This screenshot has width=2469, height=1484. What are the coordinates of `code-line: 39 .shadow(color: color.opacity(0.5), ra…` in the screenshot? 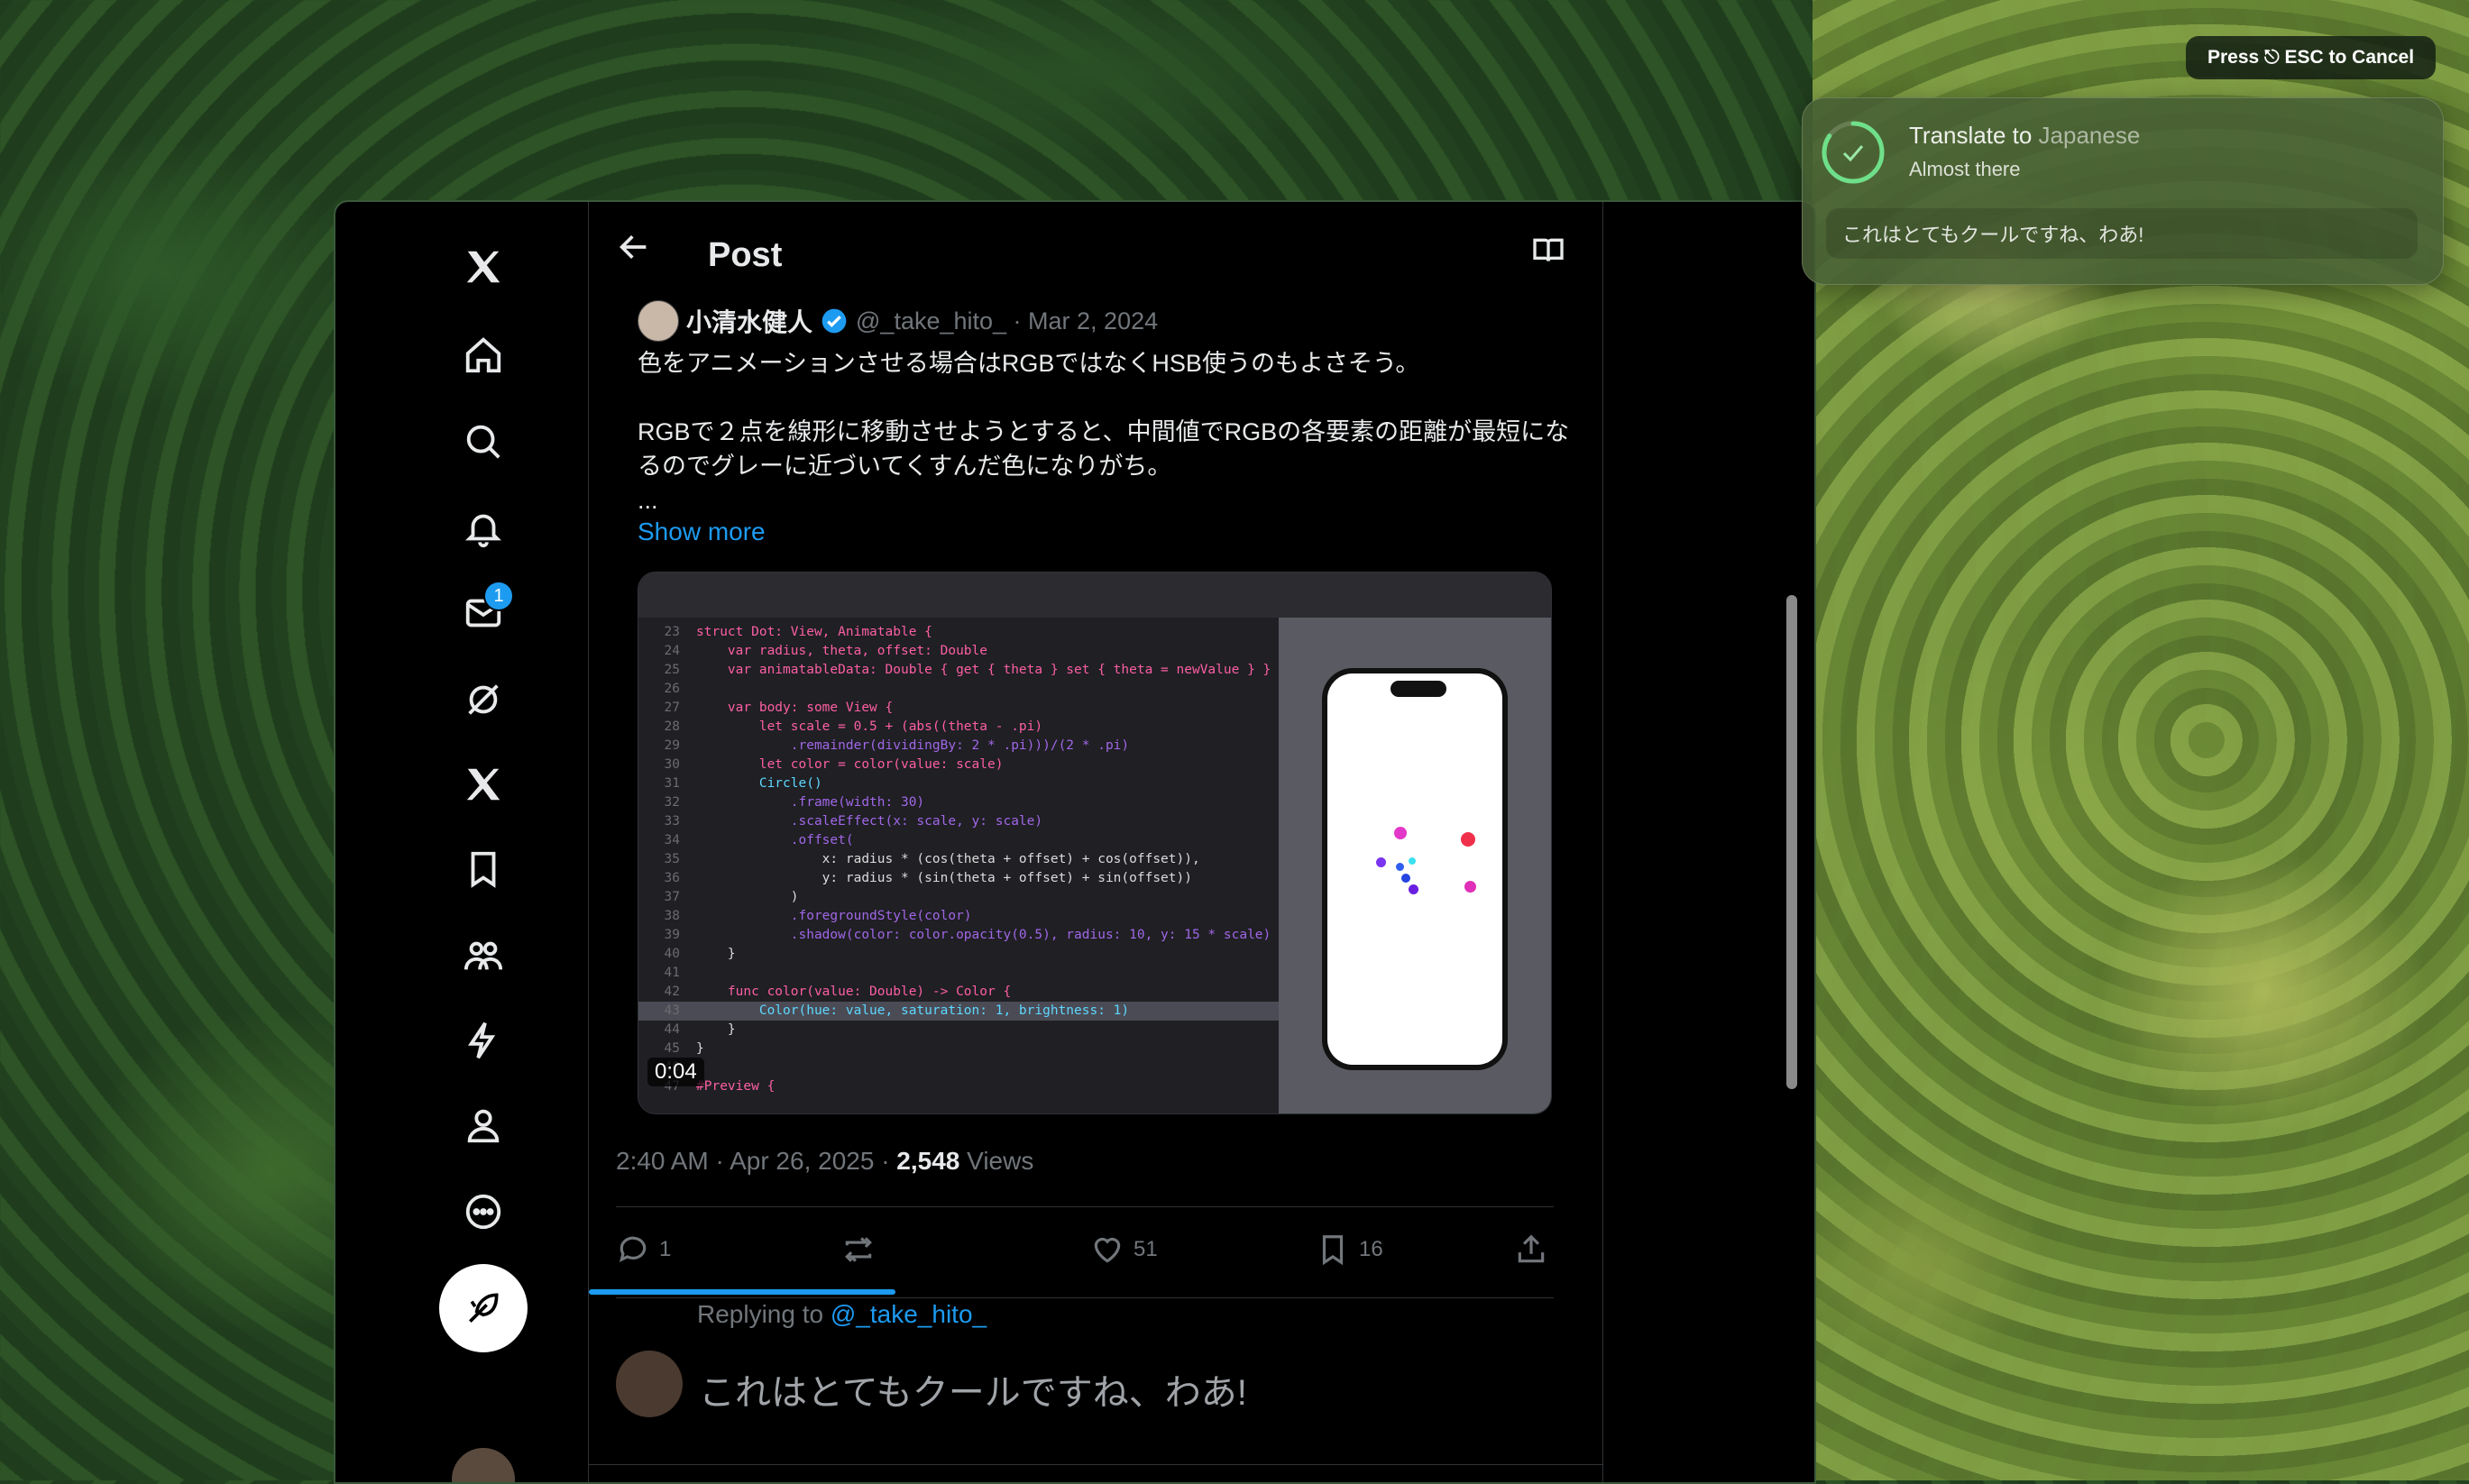 It's located at (959, 935).